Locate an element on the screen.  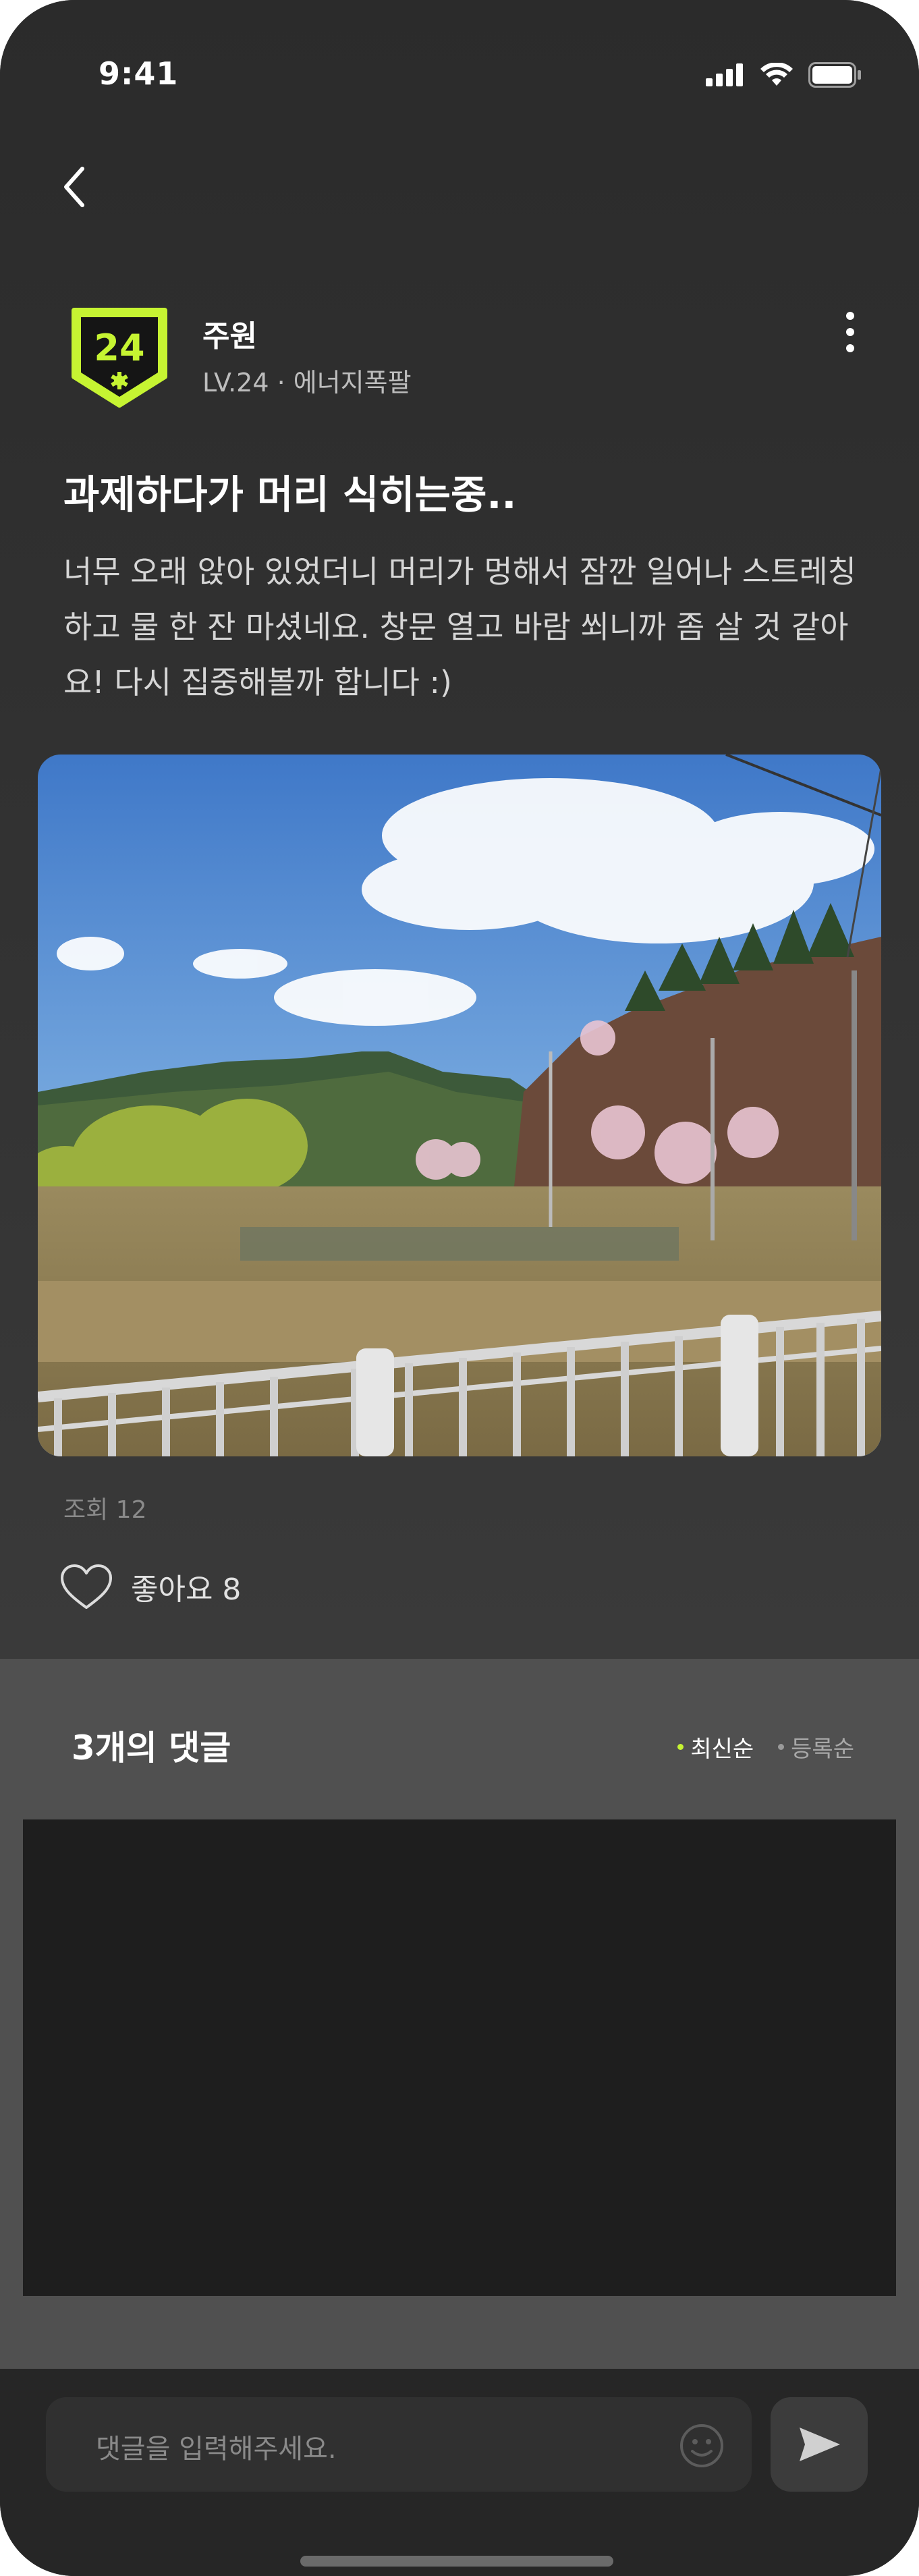
view-count: 조회 12 is located at coordinates (105, 1510).